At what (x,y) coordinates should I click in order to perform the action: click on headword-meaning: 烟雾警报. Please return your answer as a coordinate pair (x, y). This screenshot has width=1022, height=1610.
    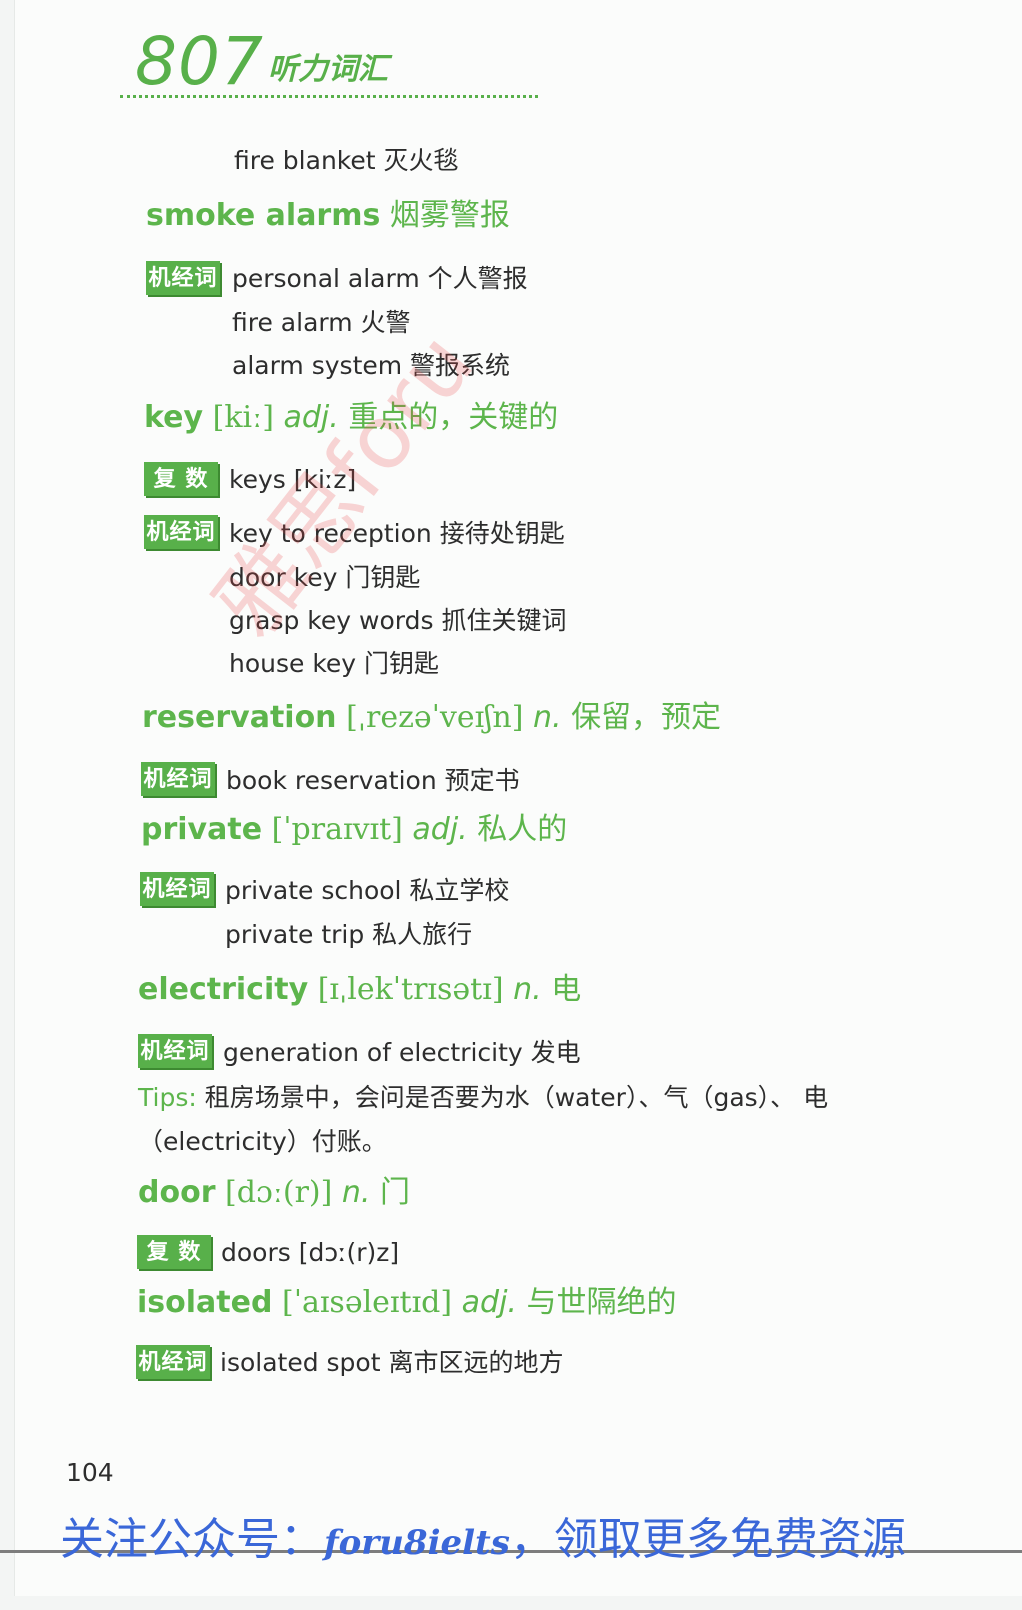
    Looking at the image, I should click on (449, 215).